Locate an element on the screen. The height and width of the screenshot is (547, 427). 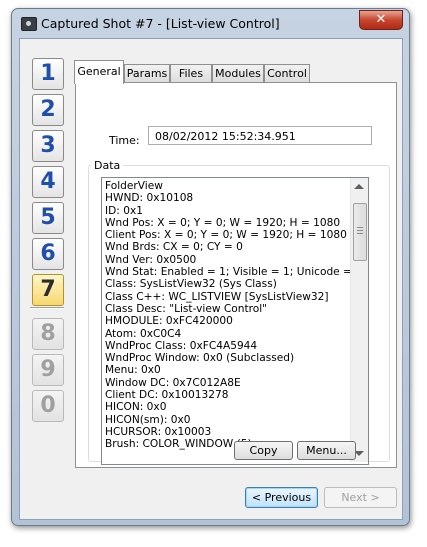
title-bar: Captured Shot #7 - [List-view Control] ✕ is located at coordinates (210, 23).